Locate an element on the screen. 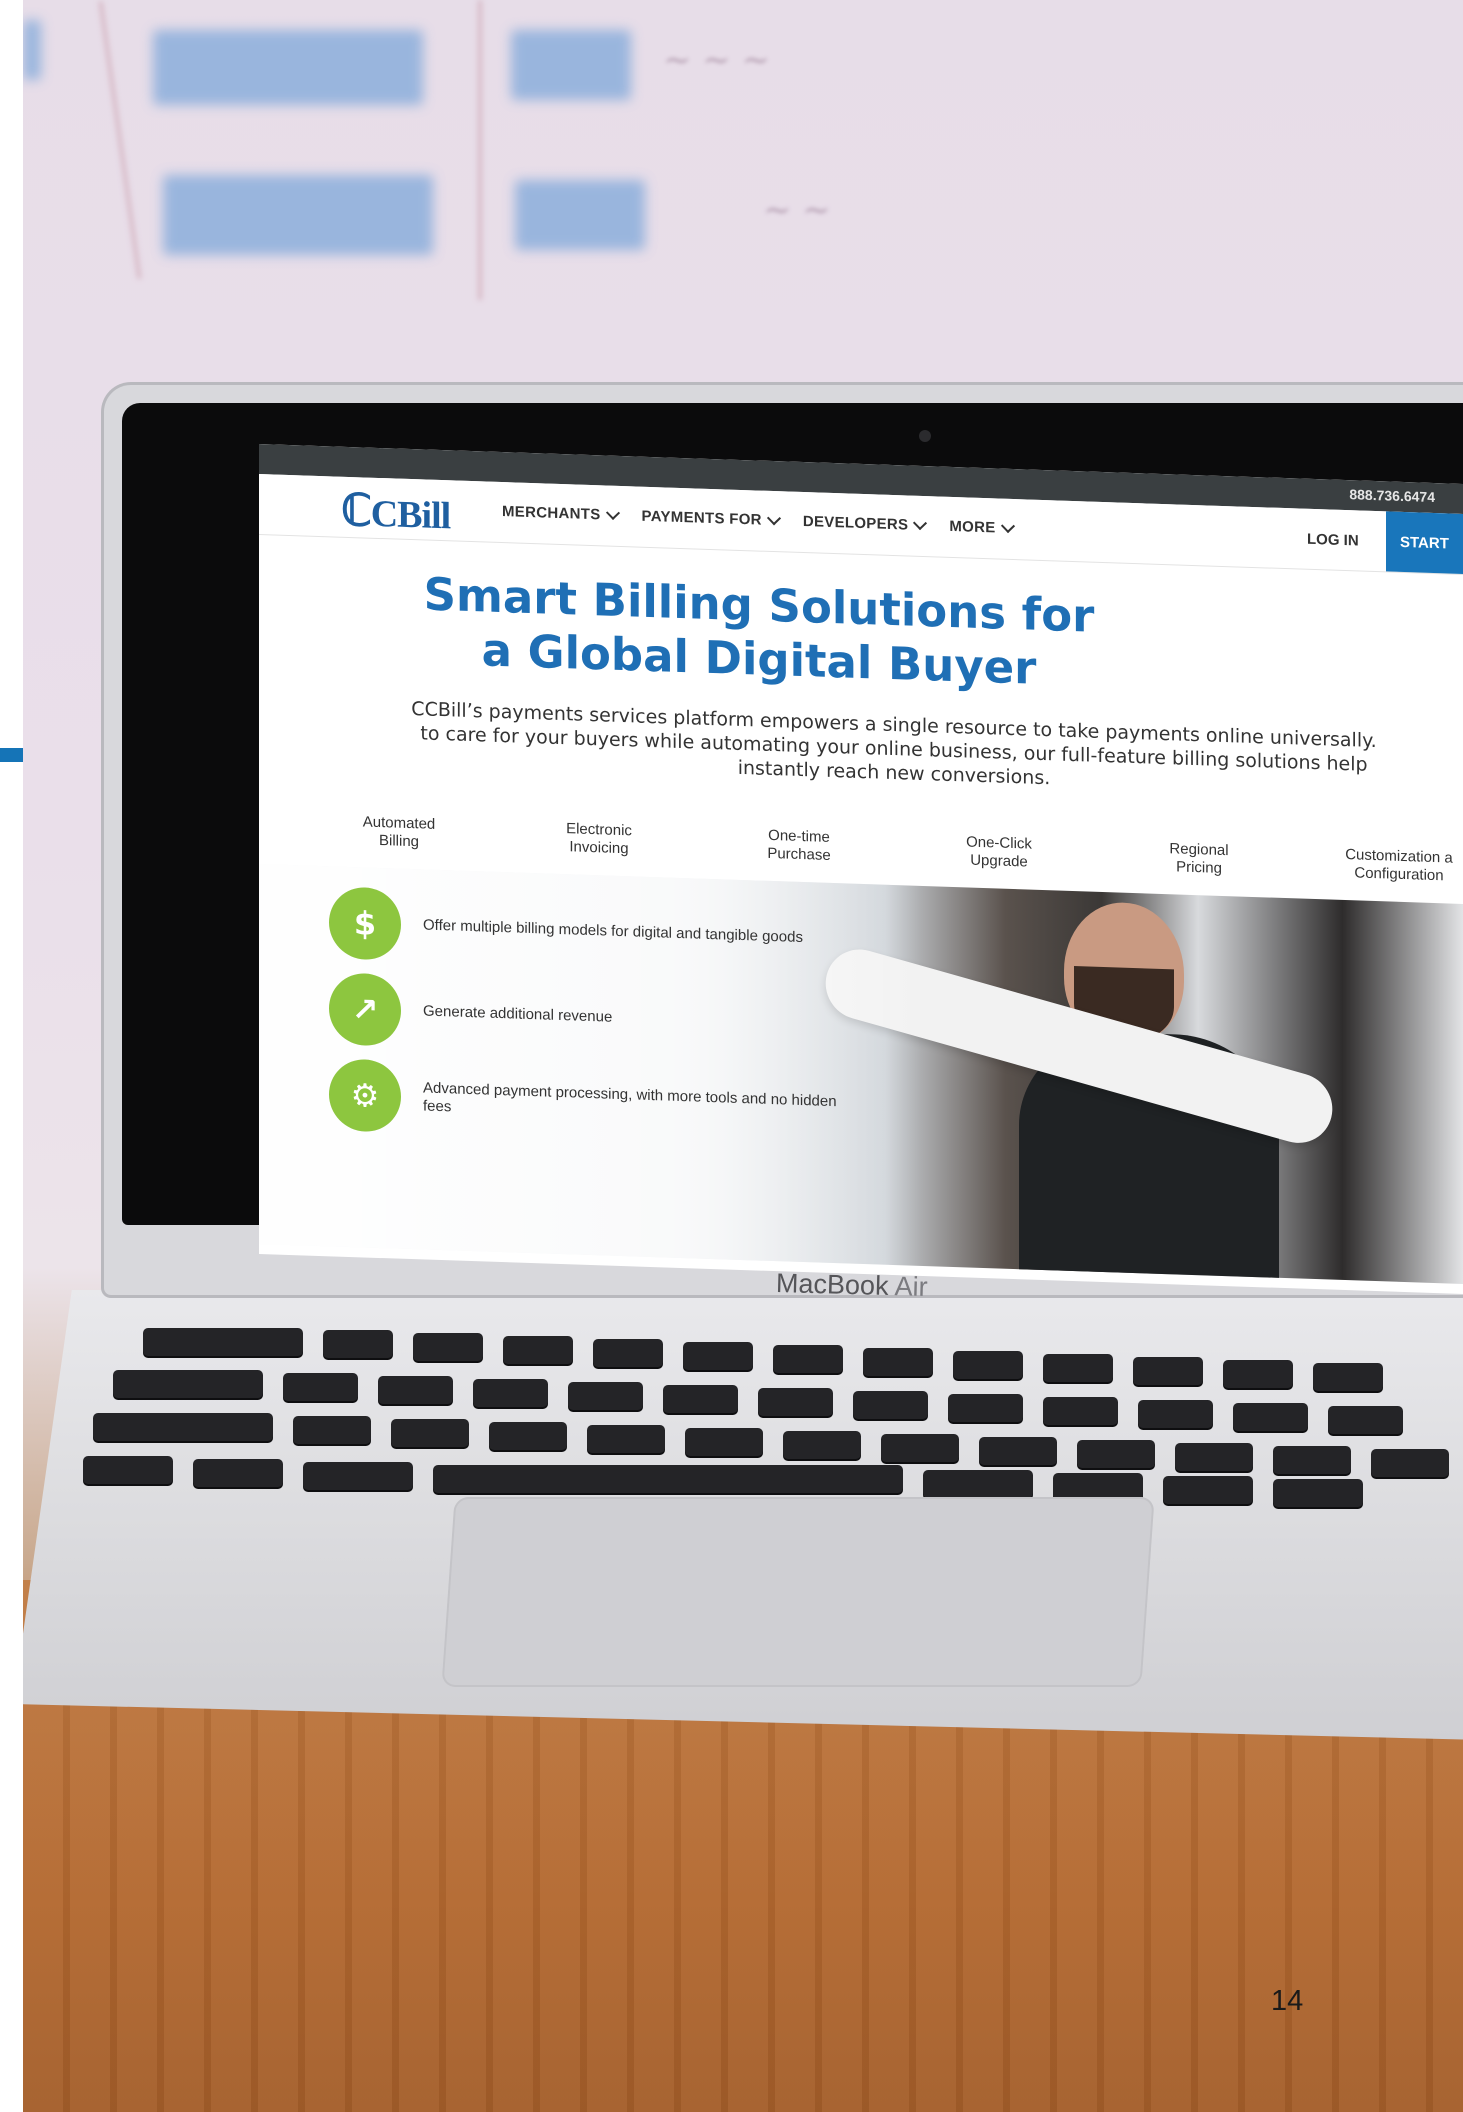  nav-item-label: MERCHANTS is located at coordinates (551, 513).